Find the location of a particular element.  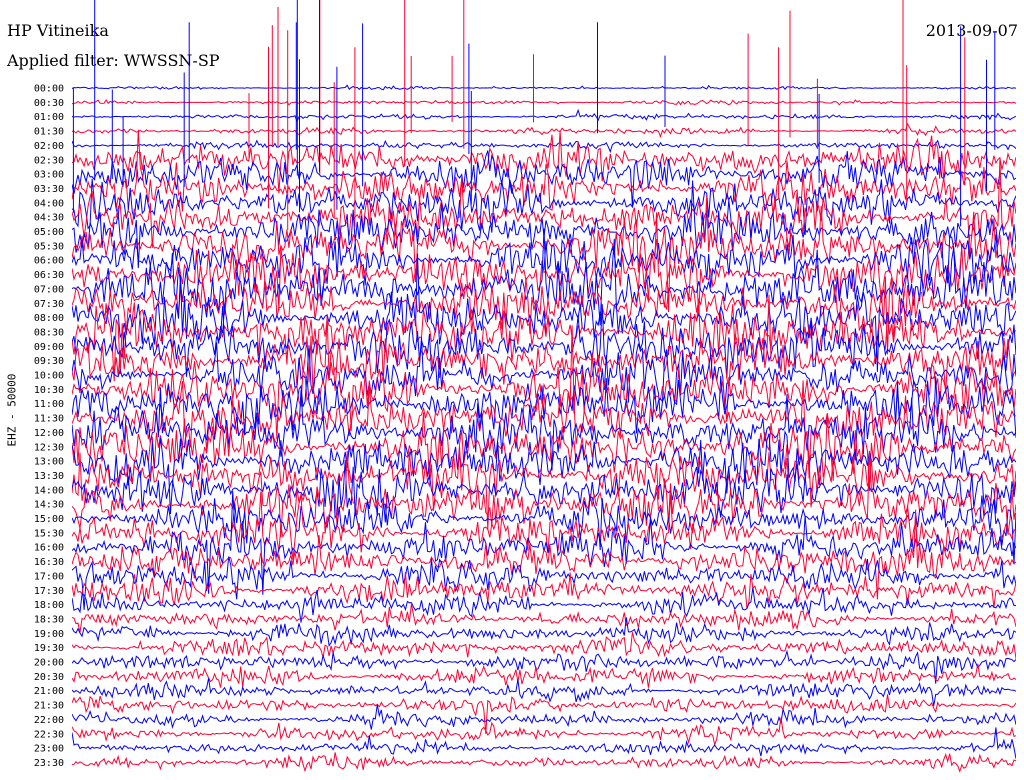

time-tick-label: 01:00 is located at coordinates (49, 117).